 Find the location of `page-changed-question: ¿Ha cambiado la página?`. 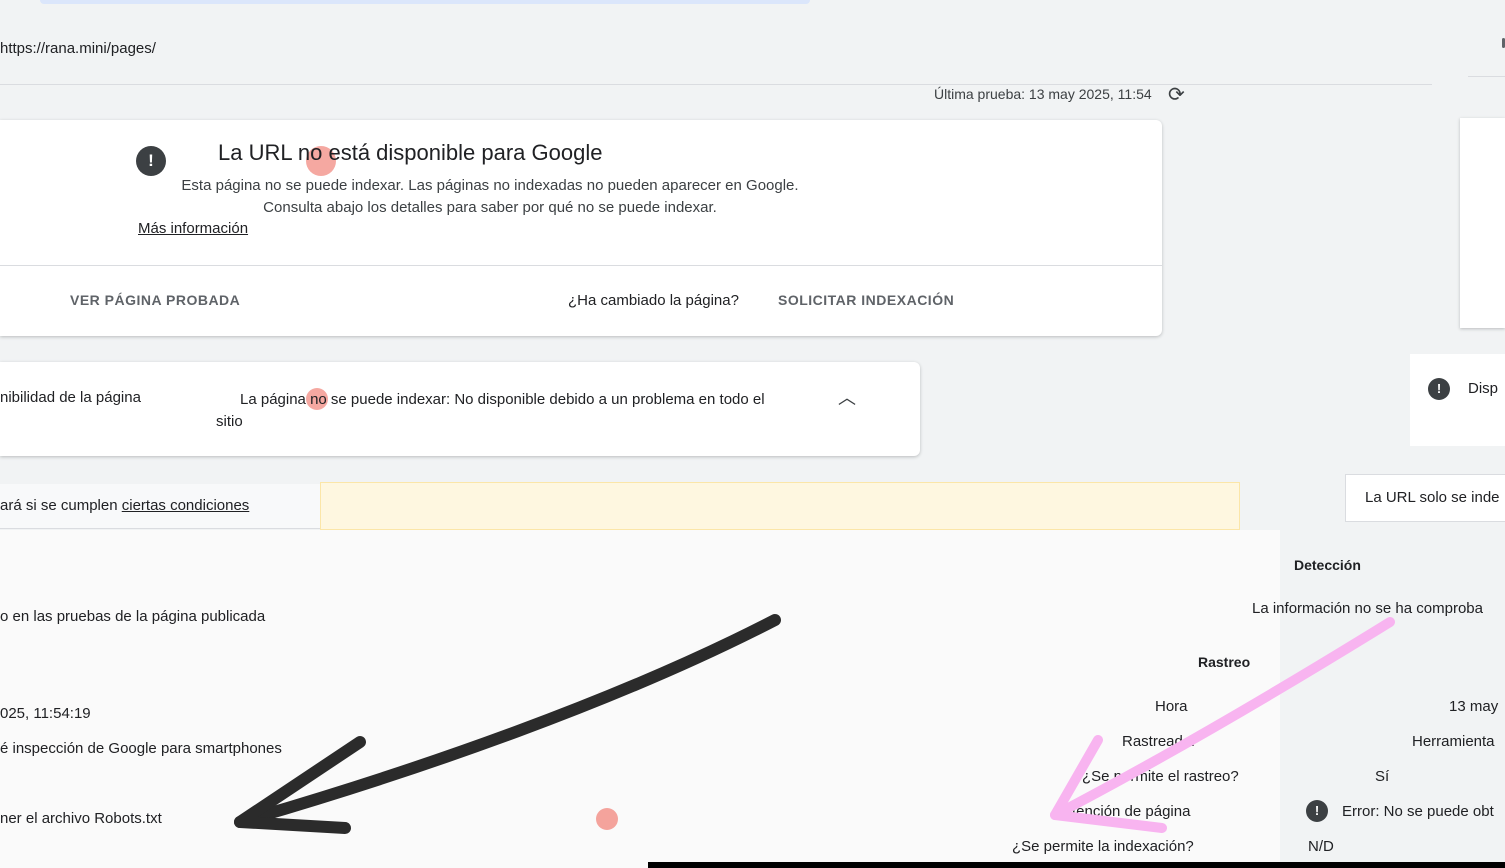

page-changed-question: ¿Ha cambiado la página? is located at coordinates (653, 300).